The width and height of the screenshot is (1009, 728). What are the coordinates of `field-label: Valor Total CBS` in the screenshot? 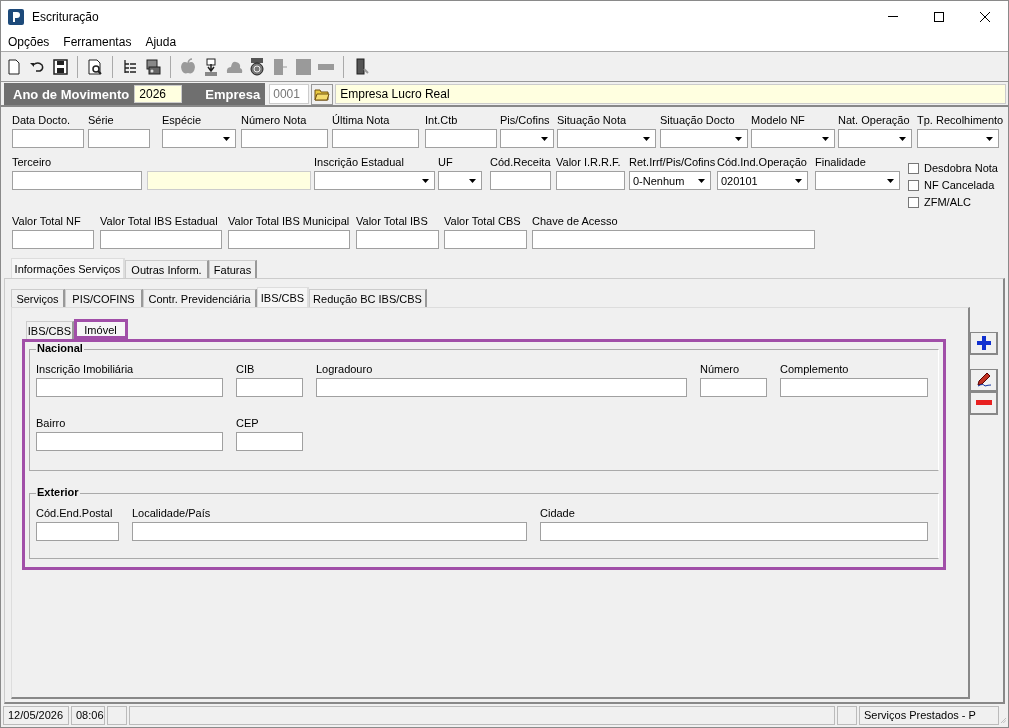 It's located at (482, 221).